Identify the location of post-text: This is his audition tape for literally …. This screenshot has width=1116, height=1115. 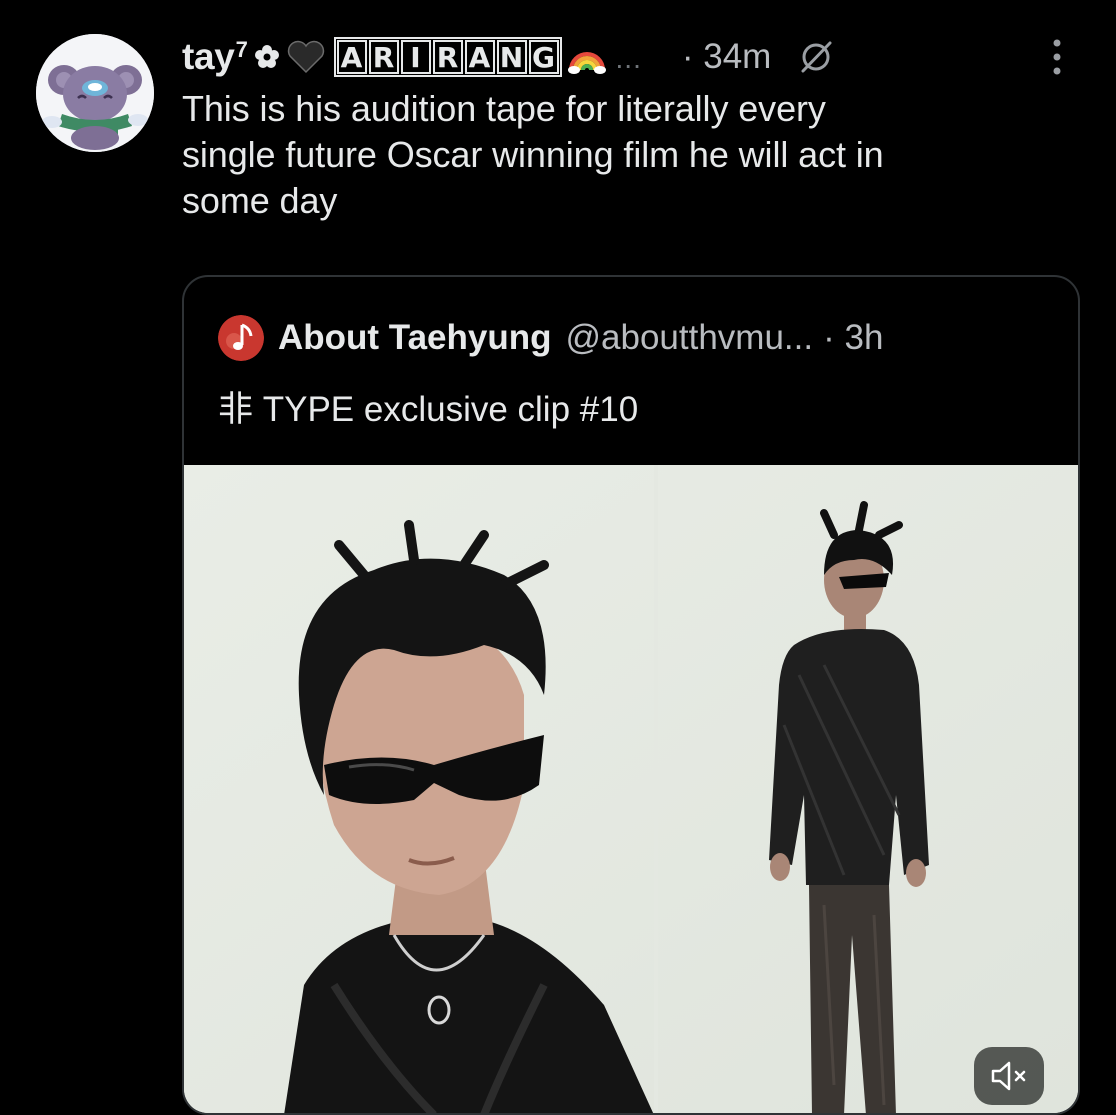
(533, 154).